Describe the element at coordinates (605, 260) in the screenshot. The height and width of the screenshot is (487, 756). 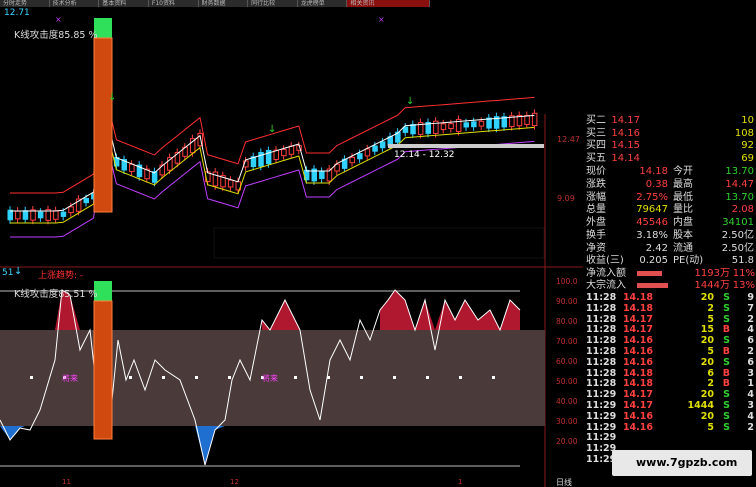
I see `stats-label-1: 收益(三)` at that location.